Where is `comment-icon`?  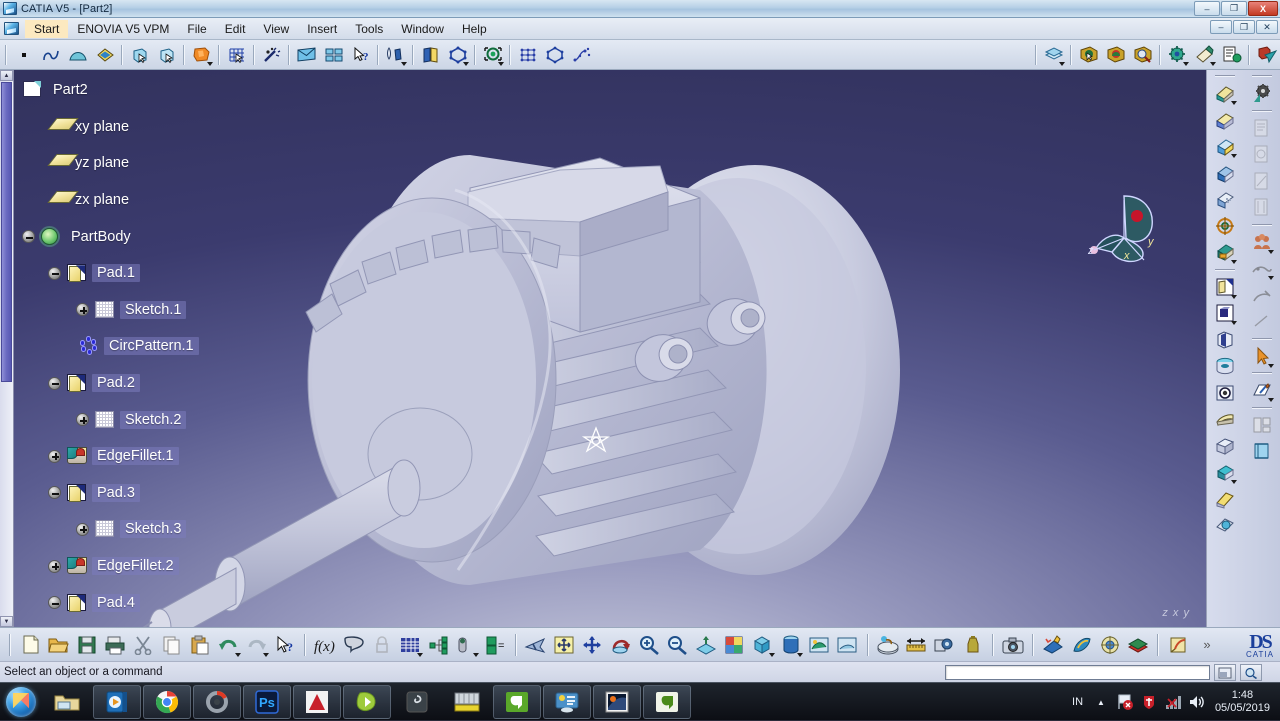 comment-icon is located at coordinates (354, 644).